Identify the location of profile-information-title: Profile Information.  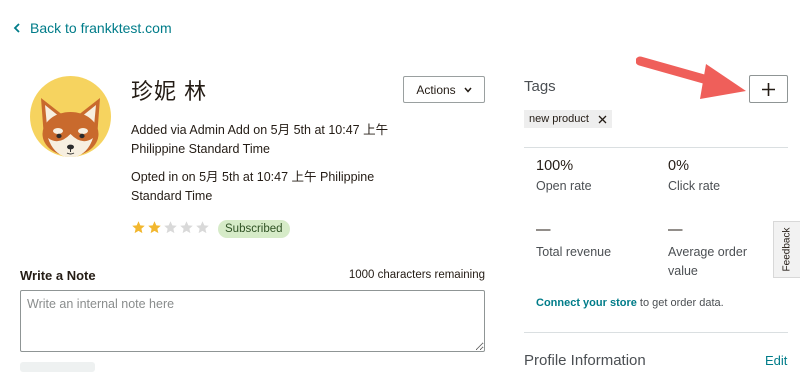
(585, 360).